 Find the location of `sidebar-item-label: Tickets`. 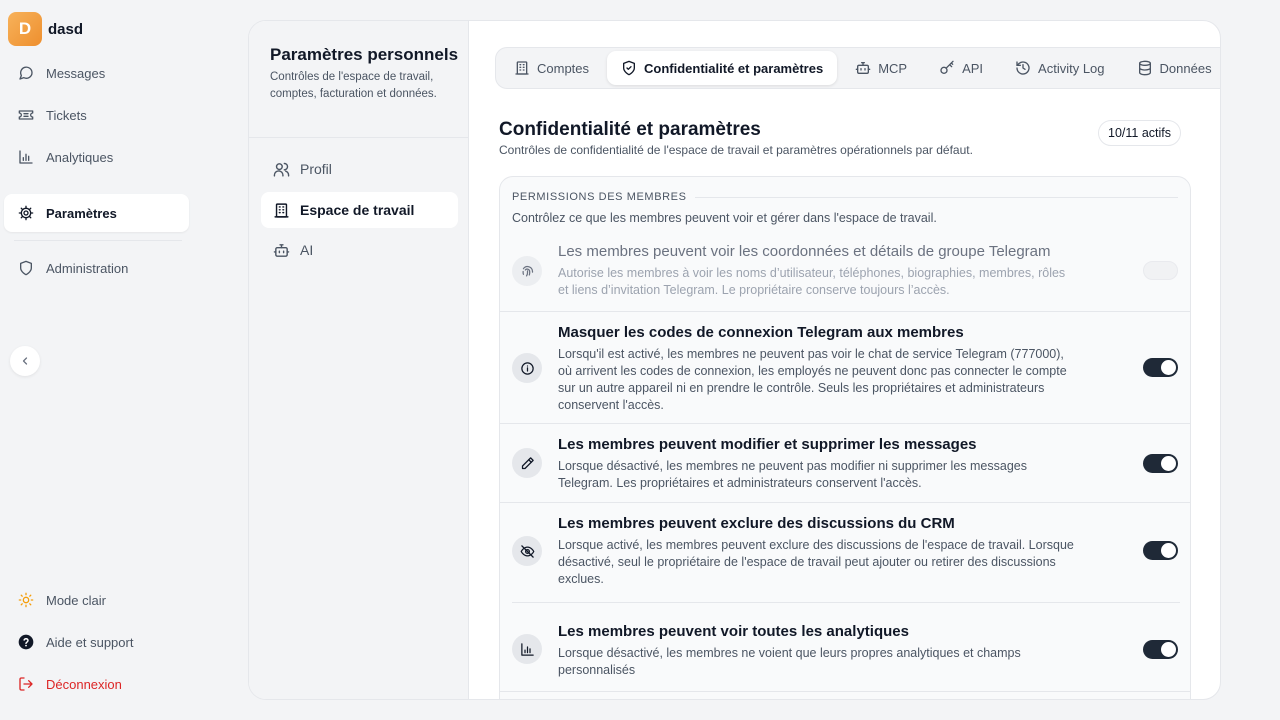

sidebar-item-label: Tickets is located at coordinates (66, 115).